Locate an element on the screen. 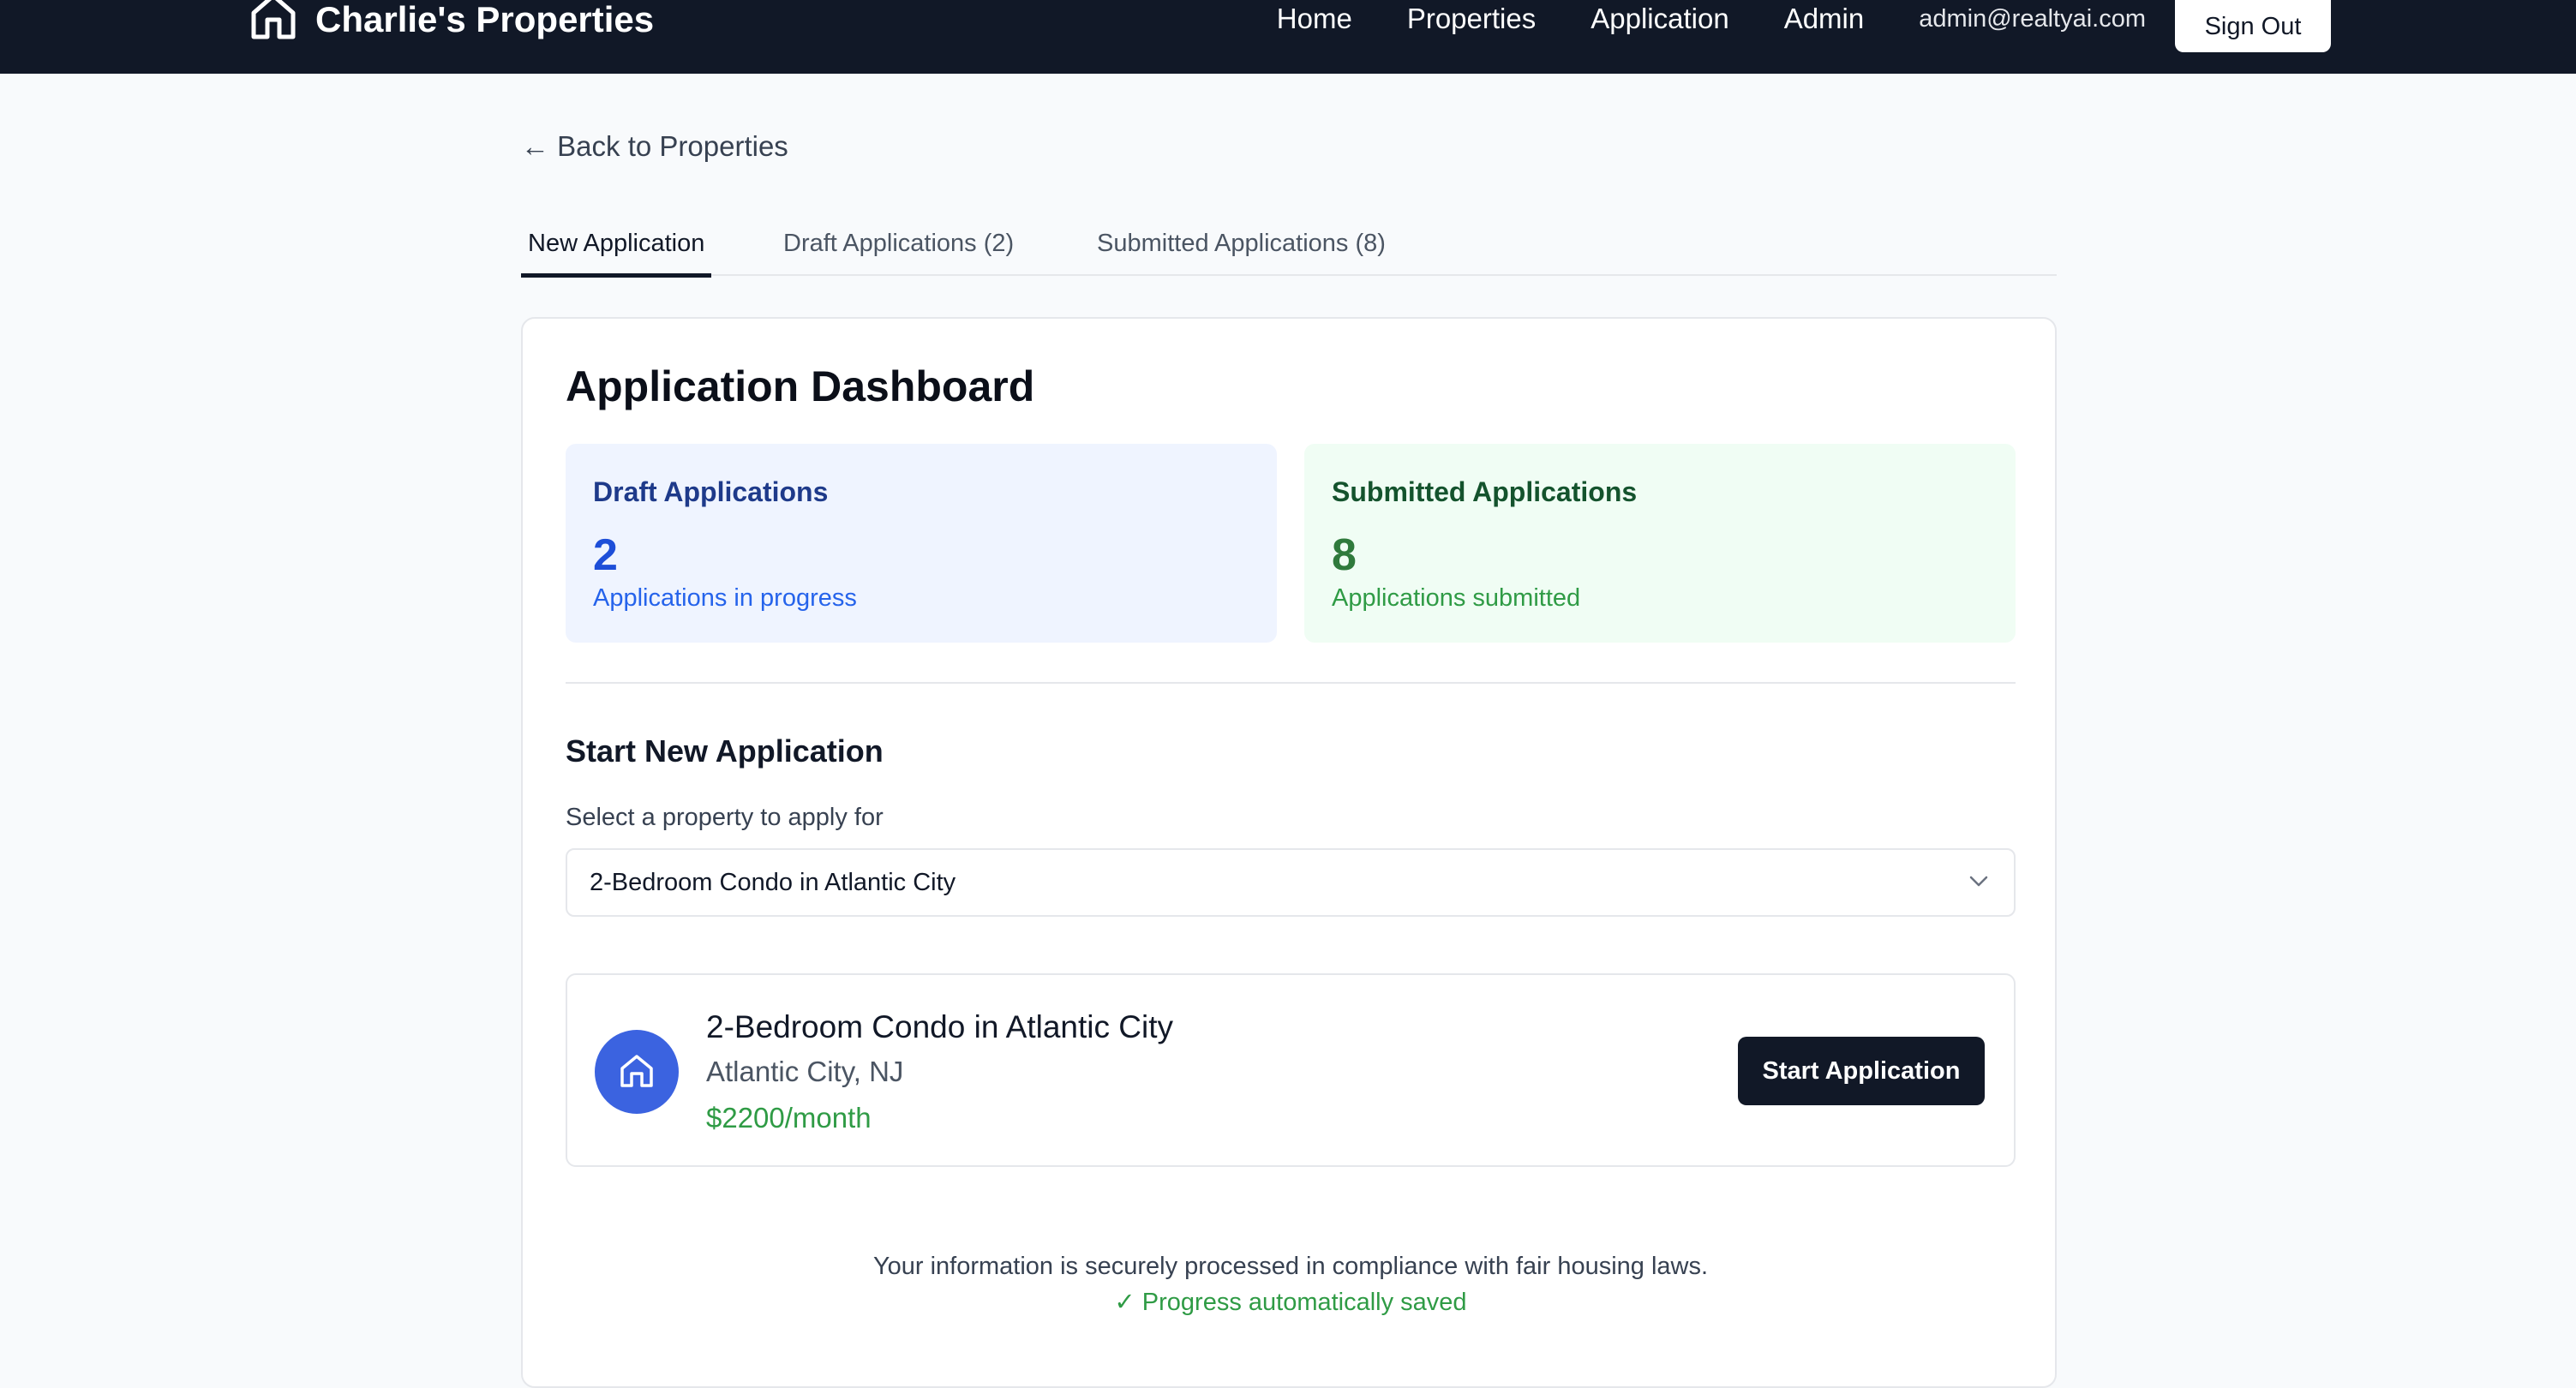 This screenshot has height=1388, width=2576. property-select-label: Select a property to apply for is located at coordinates (725, 817).